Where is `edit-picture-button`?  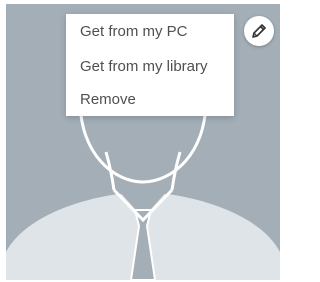
edit-picture-button is located at coordinates (259, 31).